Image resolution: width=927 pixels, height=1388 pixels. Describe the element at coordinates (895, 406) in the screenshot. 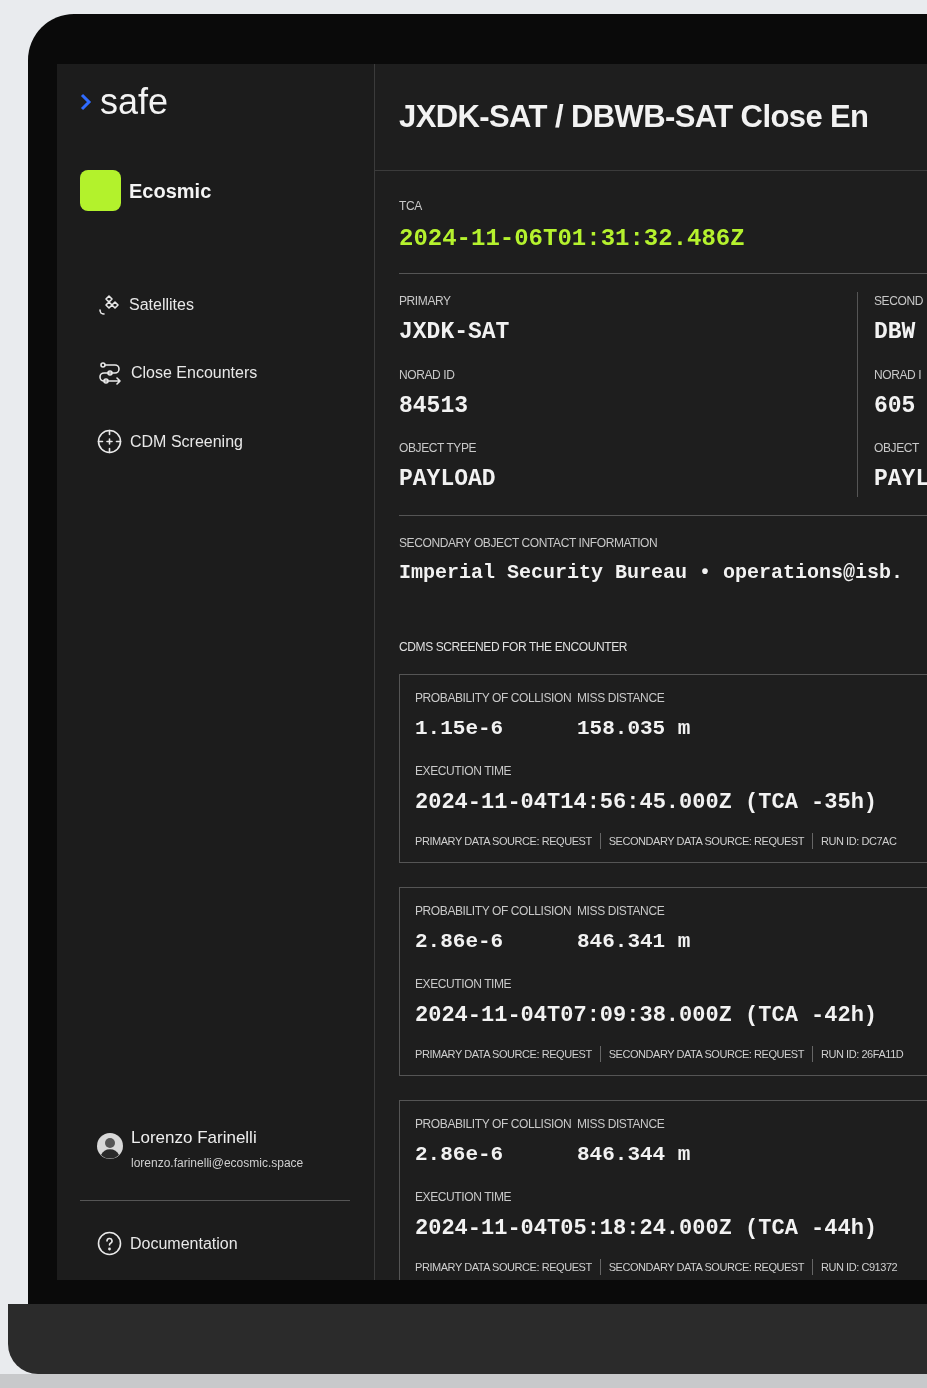

I see `field-value: 605` at that location.